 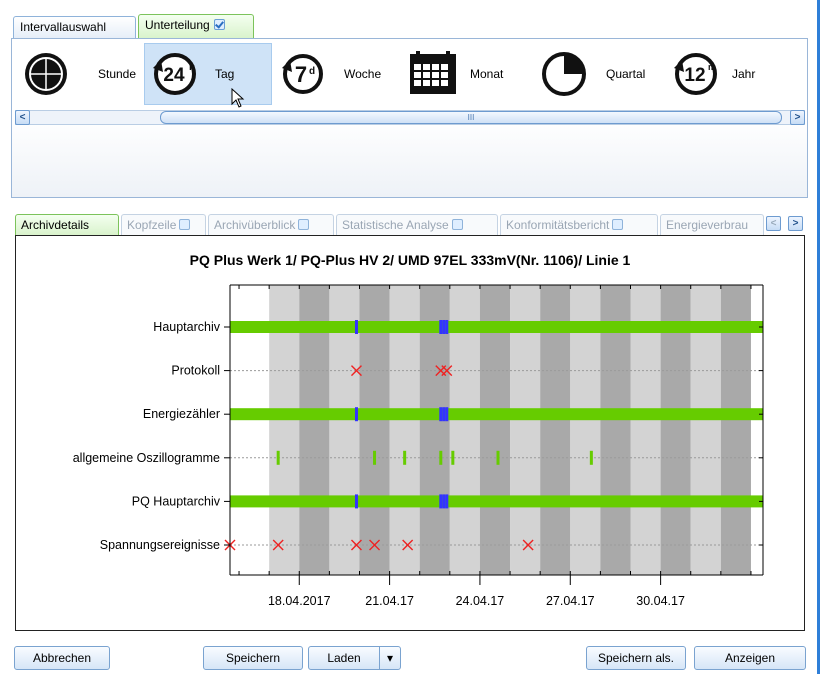 What do you see at coordinates (208, 75) in the screenshot?
I see `unit-tag: 24 h Tag` at bounding box center [208, 75].